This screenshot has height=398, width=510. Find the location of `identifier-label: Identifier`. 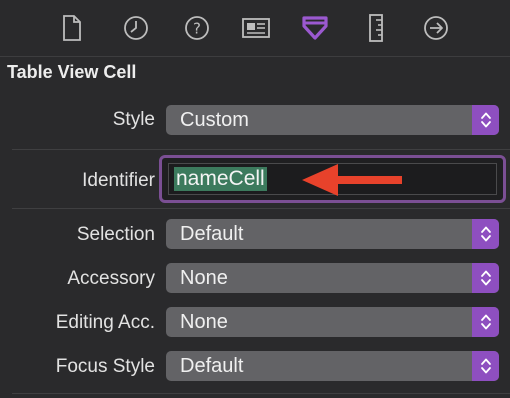

identifier-label: Identifier is located at coordinates (118, 180).